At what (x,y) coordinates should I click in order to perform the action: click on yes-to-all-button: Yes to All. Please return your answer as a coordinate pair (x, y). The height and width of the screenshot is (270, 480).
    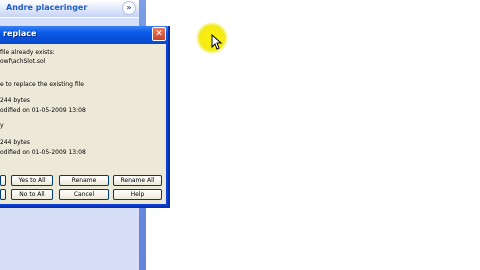
    Looking at the image, I should click on (32, 180).